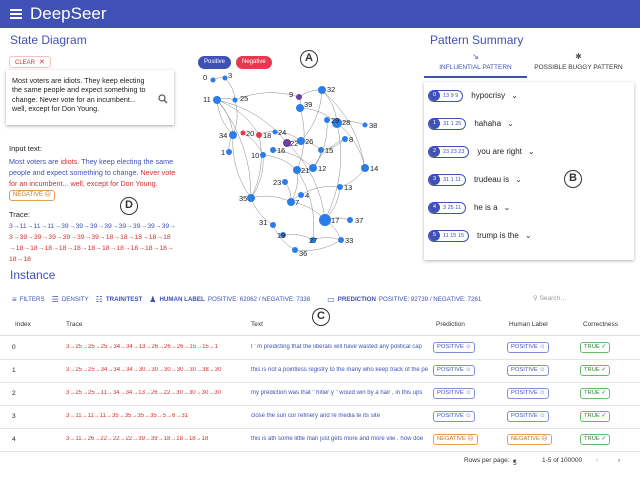  I want to click on col-index: Index, so click(23, 324).